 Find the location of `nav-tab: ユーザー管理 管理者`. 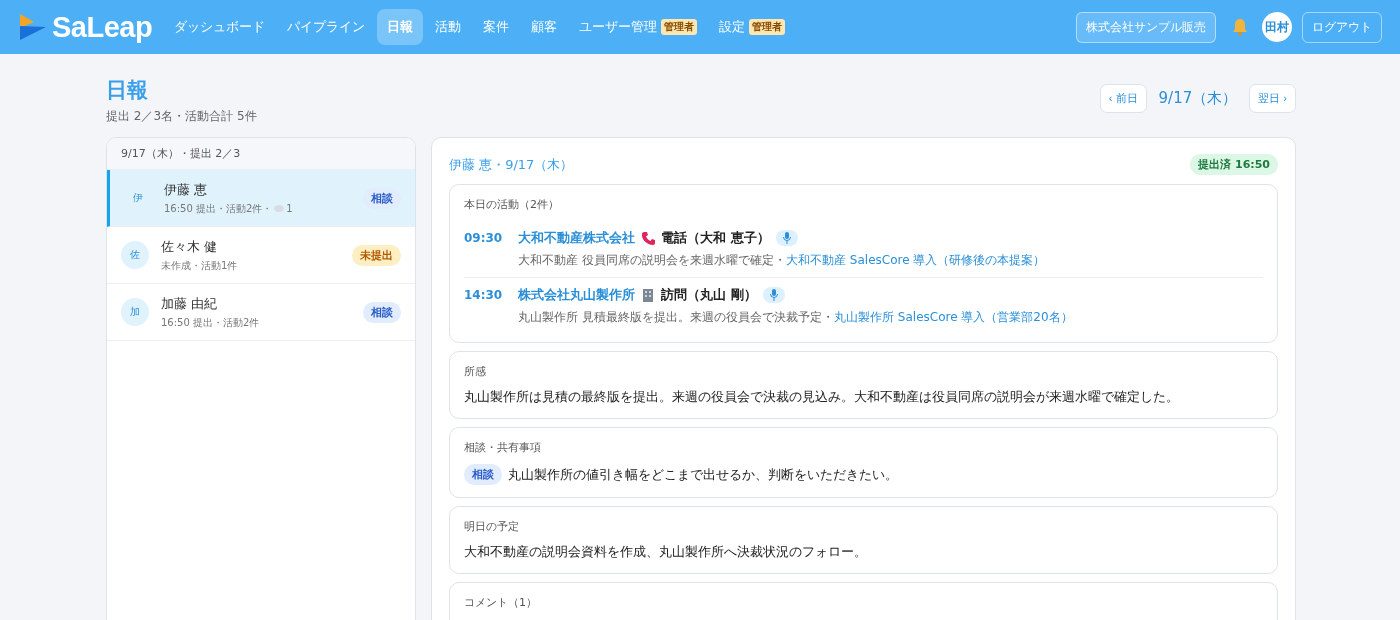

nav-tab: ユーザー管理 管理者 is located at coordinates (638, 27).